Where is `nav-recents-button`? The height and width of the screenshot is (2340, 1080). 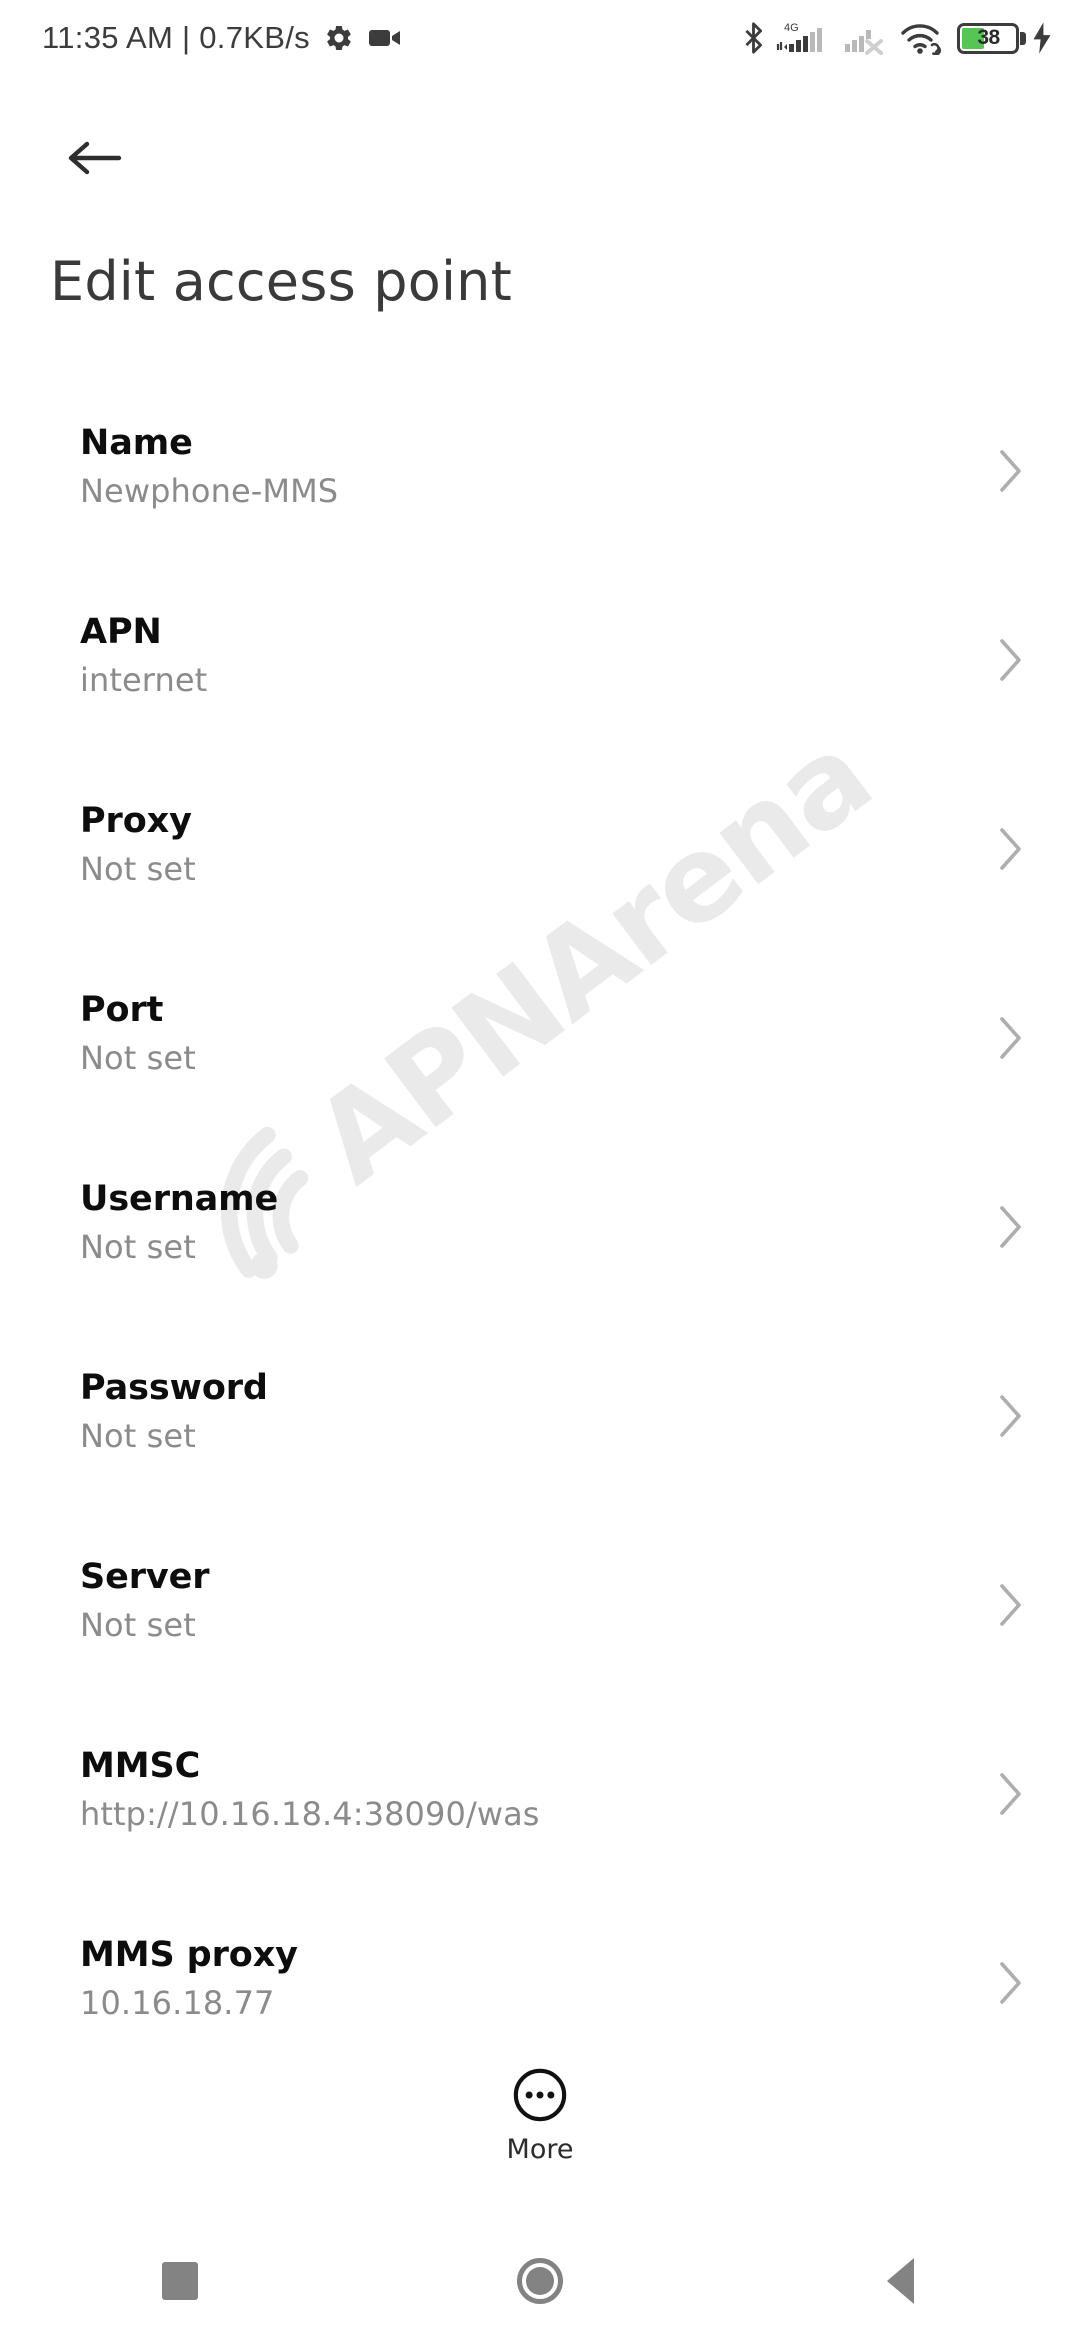
nav-recents-button is located at coordinates (180, 2281).